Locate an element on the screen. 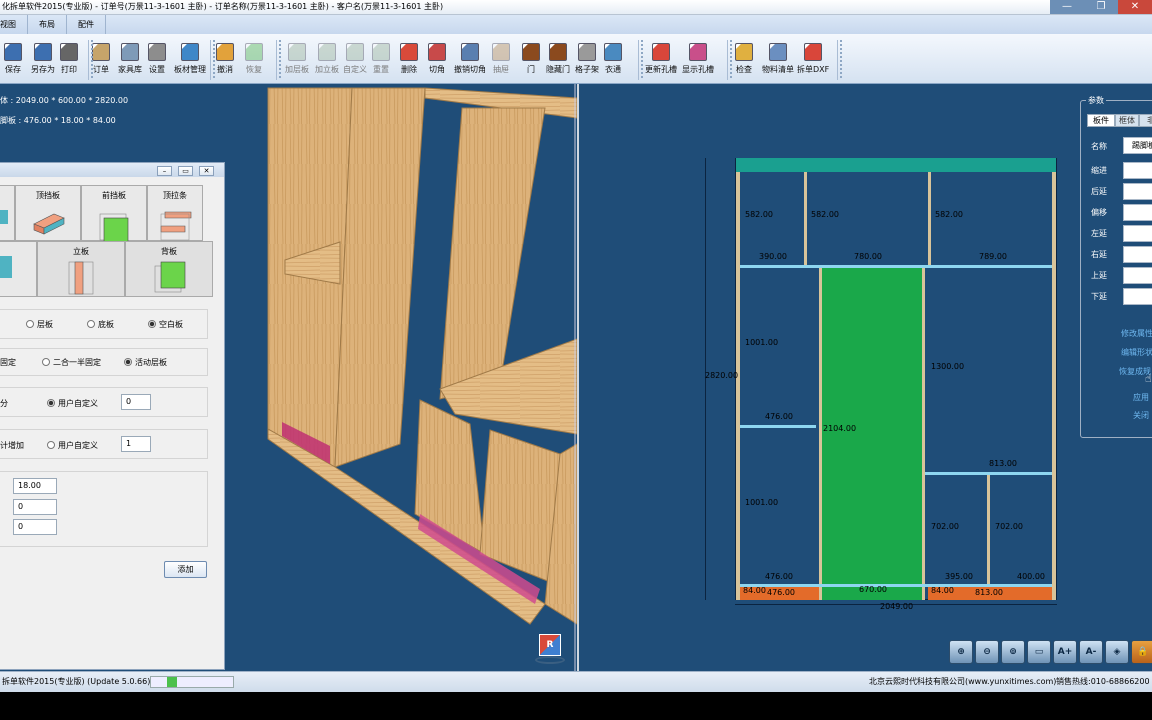 The width and height of the screenshot is (1152, 720). add-vertical-board-button: 加立板 is located at coordinates (327, 61).